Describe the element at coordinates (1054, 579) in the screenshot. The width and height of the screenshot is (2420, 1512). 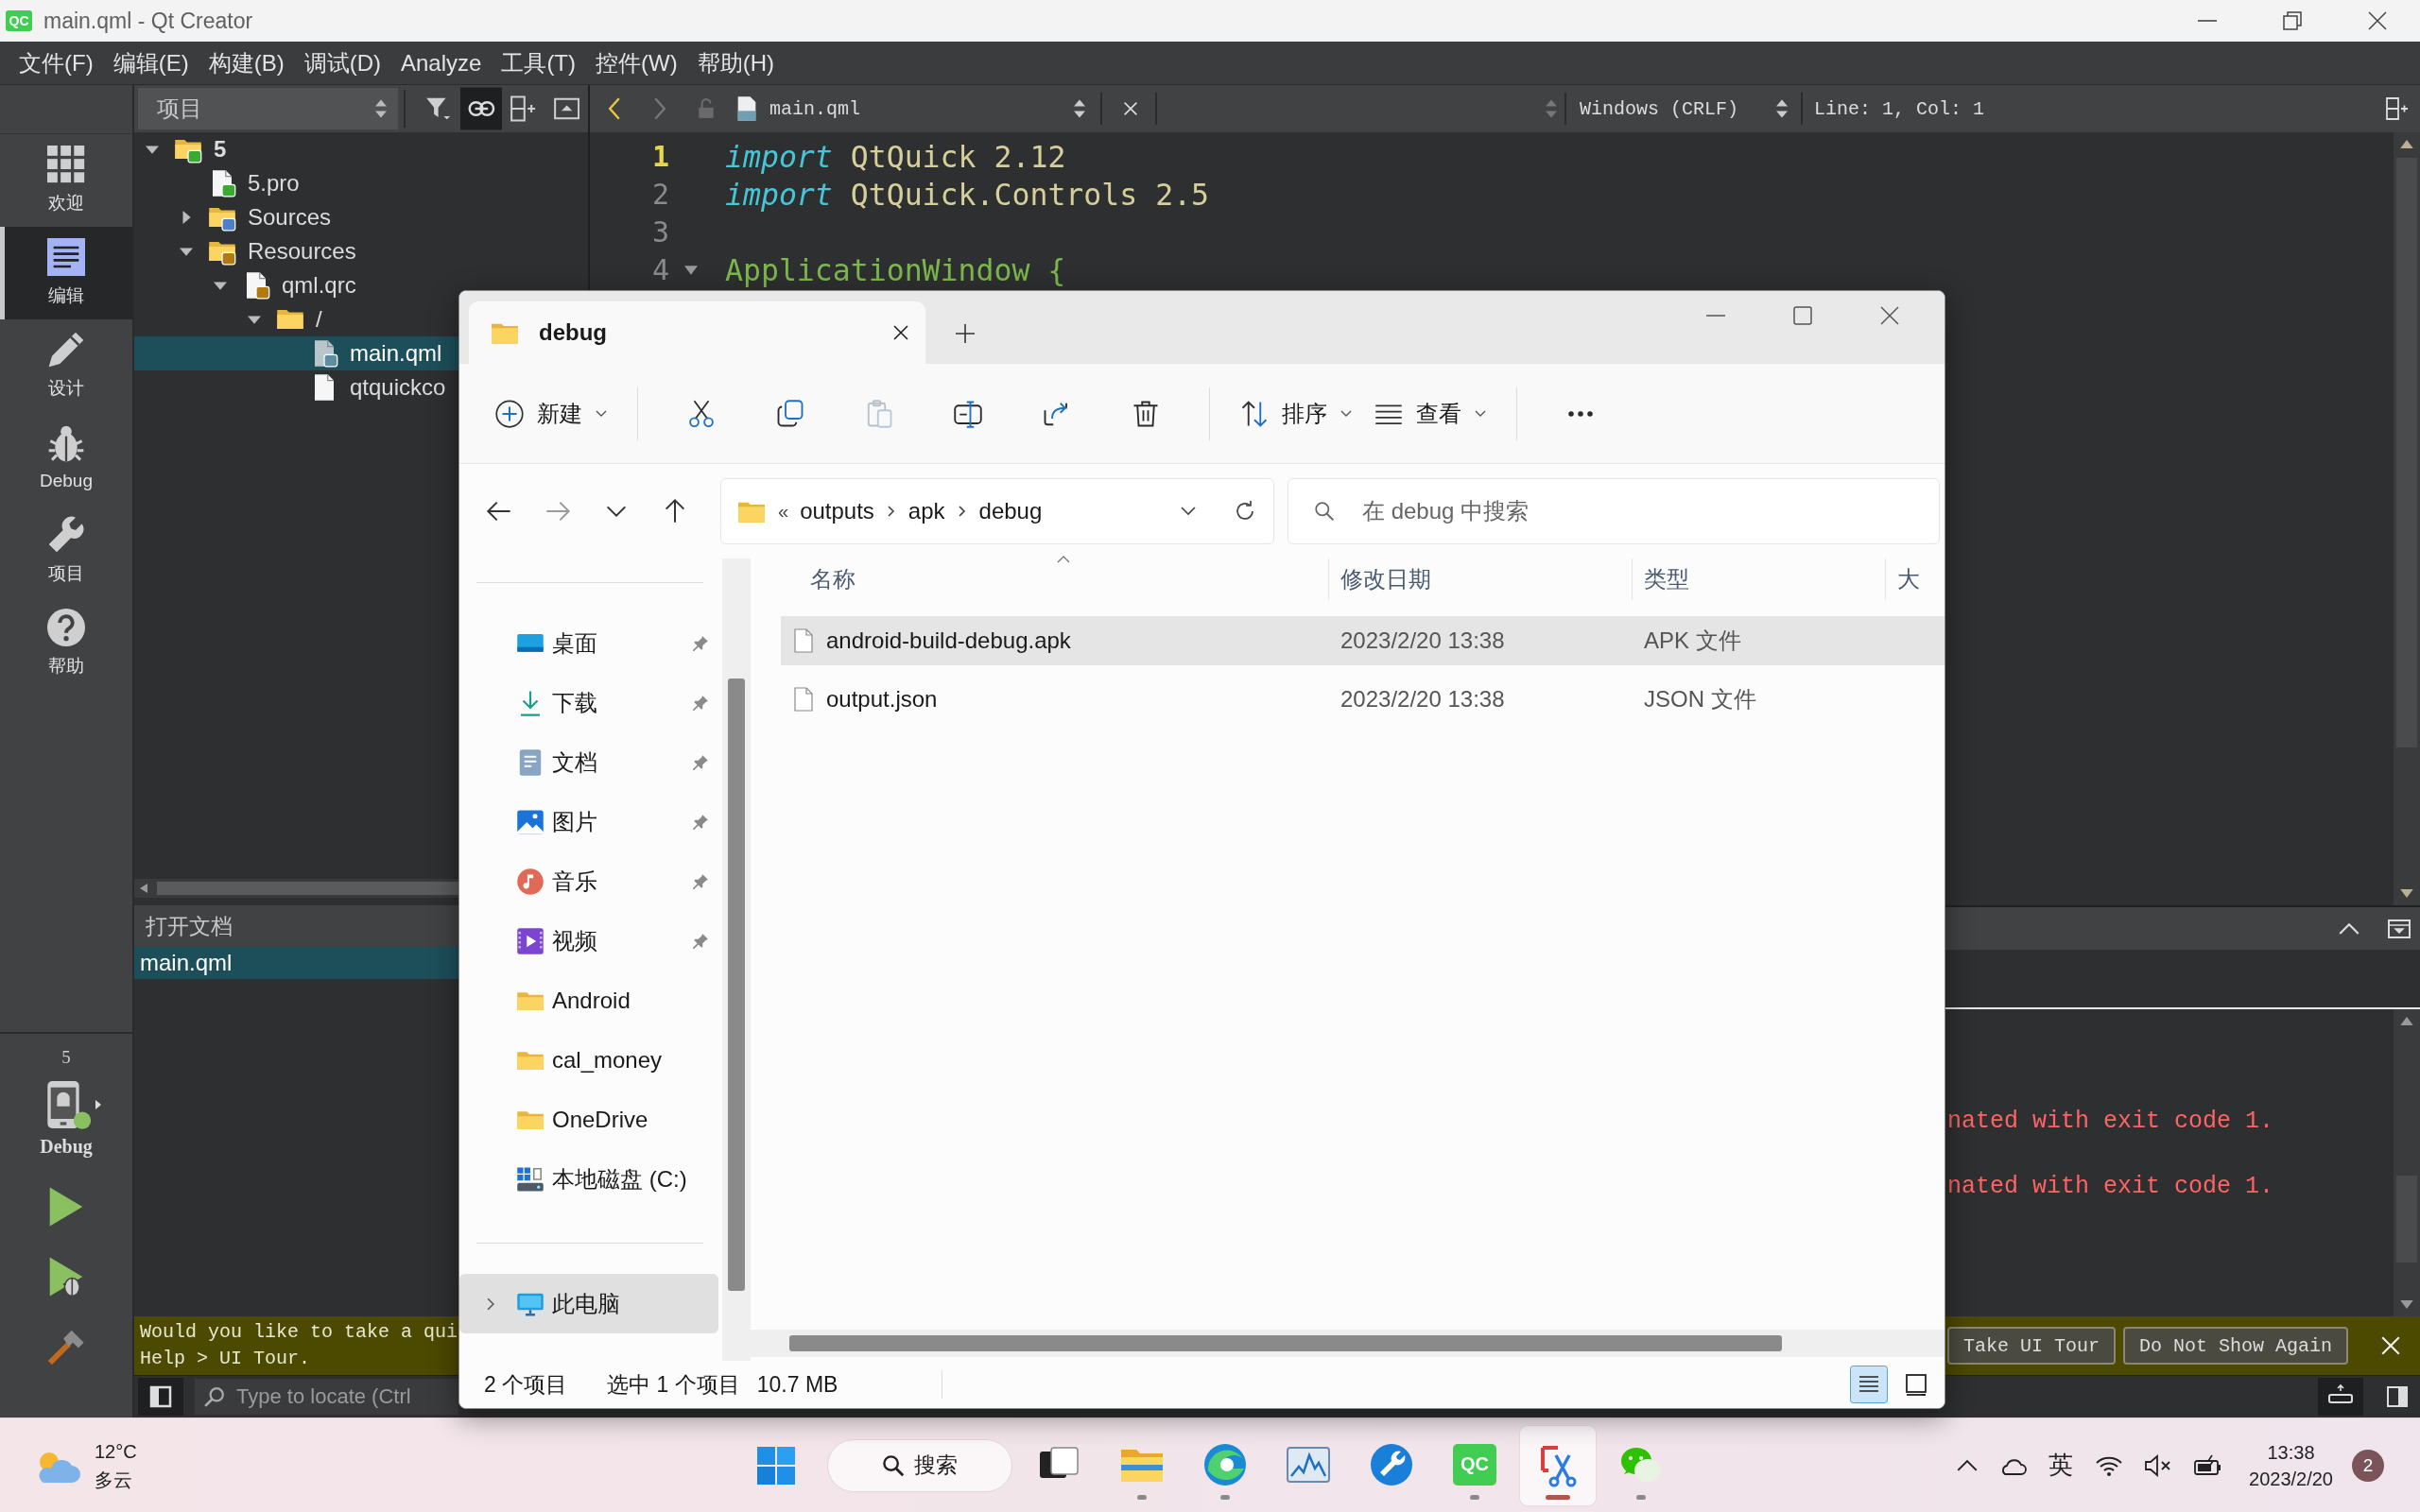
I see `column-header: 名称` at that location.